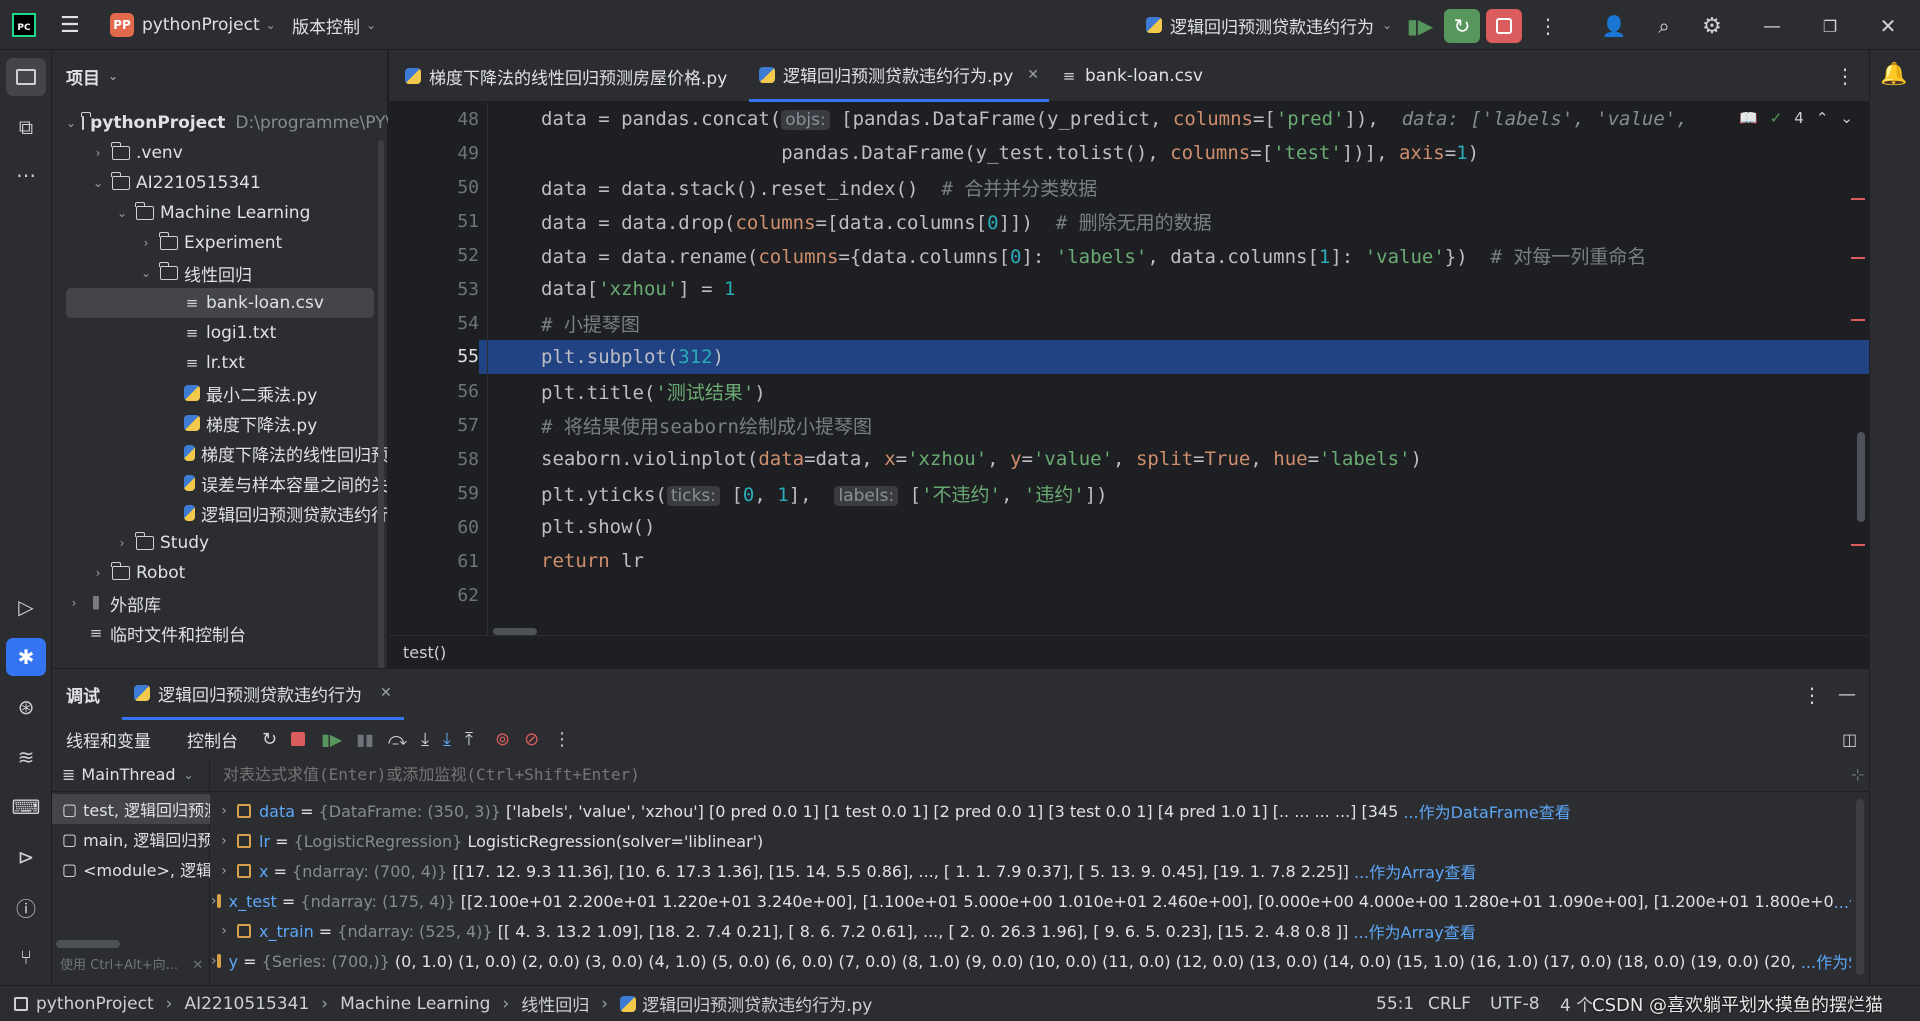 The height and width of the screenshot is (1021, 1920). Describe the element at coordinates (447, 739) in the screenshot. I see `step-into-my-code-icon: ⤓` at that location.